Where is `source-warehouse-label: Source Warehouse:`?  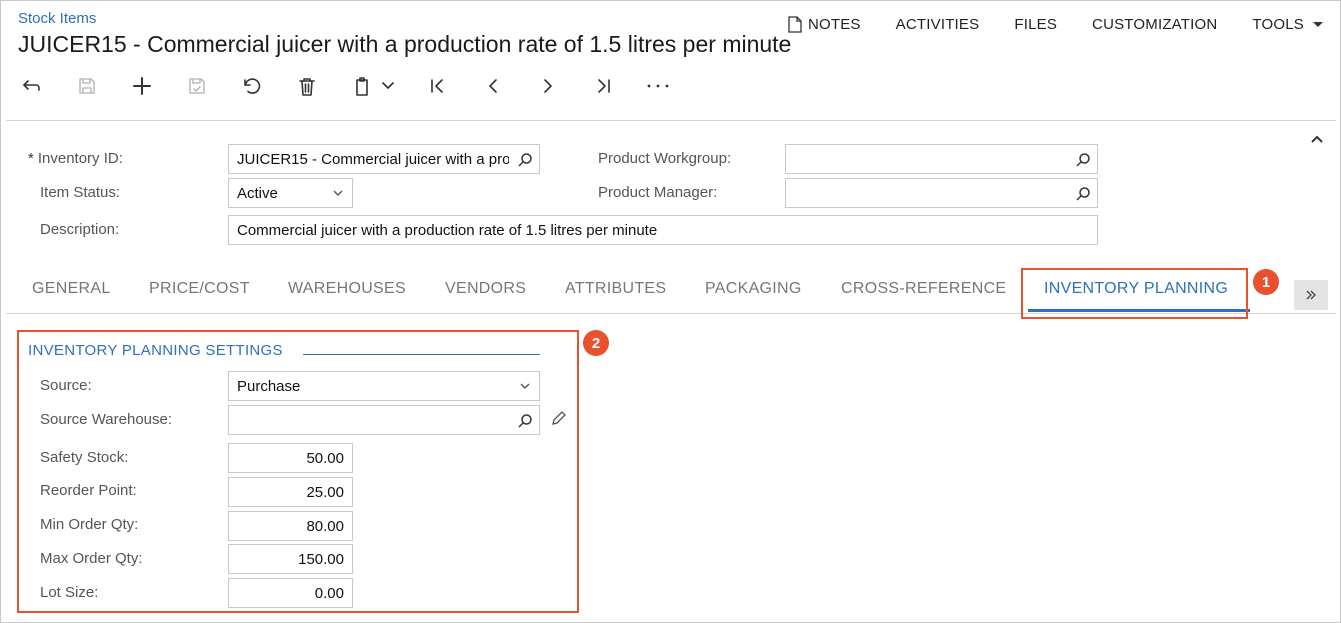 source-warehouse-label: Source Warehouse: is located at coordinates (106, 419).